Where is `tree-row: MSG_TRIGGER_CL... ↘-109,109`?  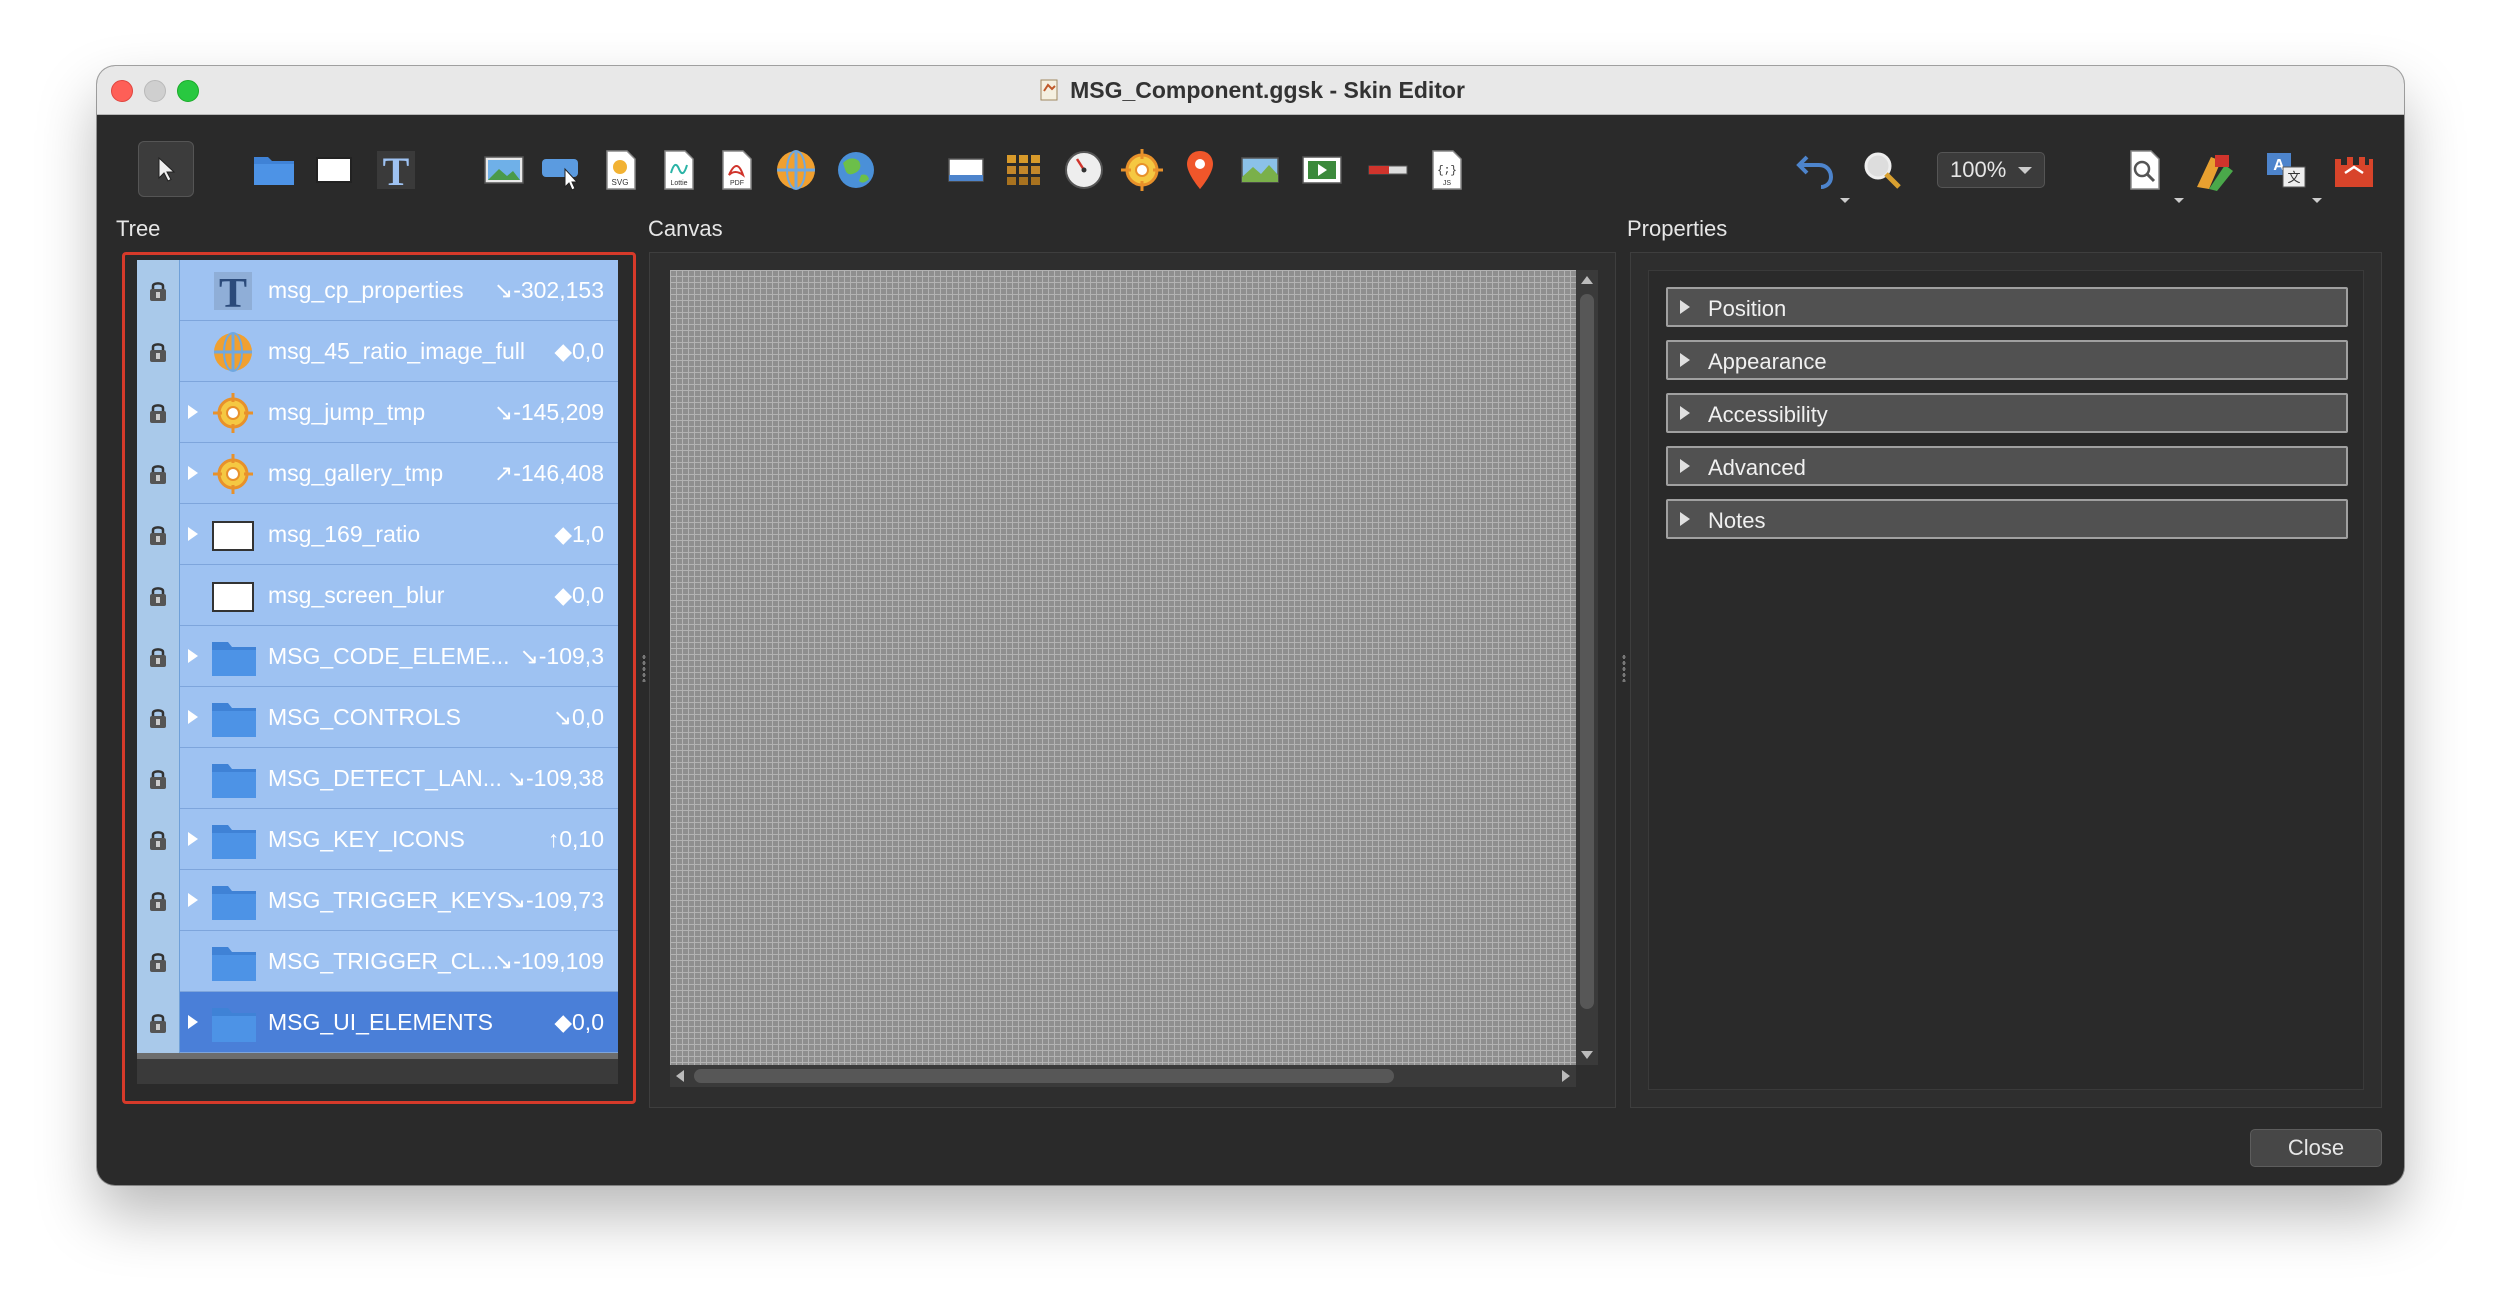
tree-row: MSG_TRIGGER_CL... ↘-109,109 is located at coordinates (377, 961).